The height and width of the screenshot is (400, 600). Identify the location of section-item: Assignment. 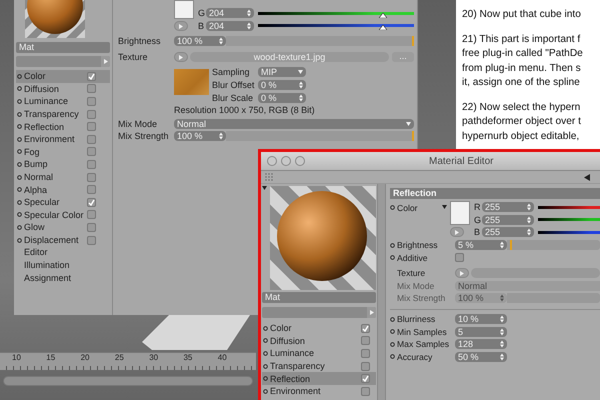
(63, 278).